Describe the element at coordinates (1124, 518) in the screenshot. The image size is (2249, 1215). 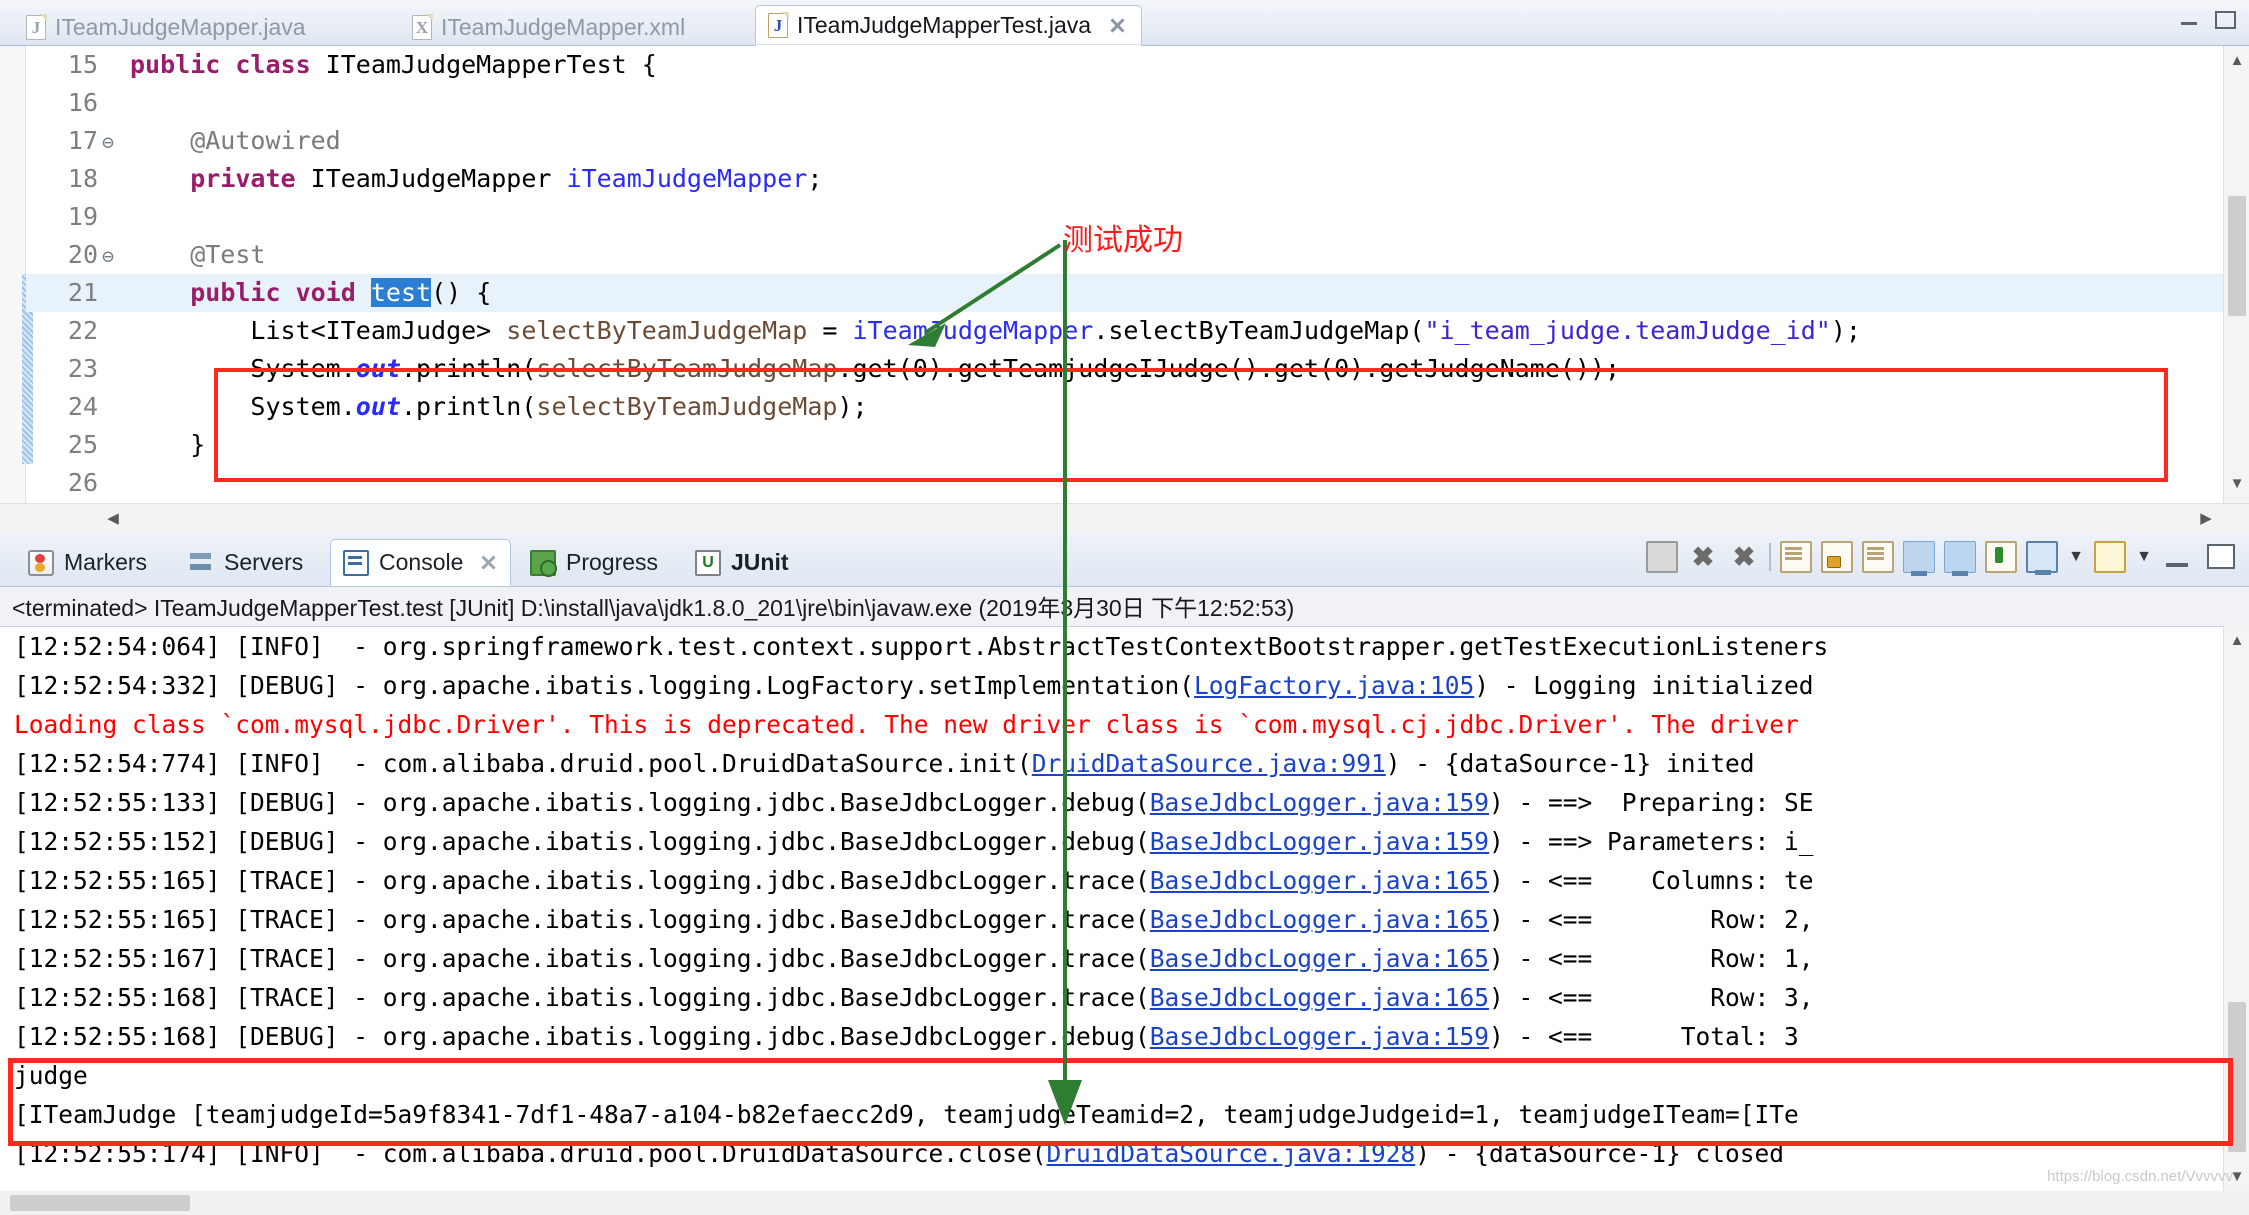
I see `editor-horizontal-scrollbar: ◀ ▶` at that location.